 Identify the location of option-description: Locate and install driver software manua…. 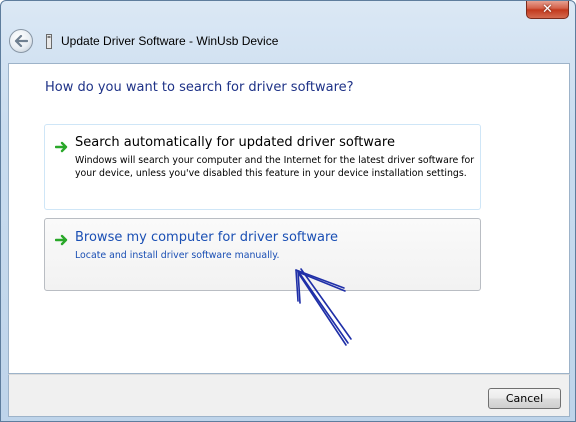
(177, 255).